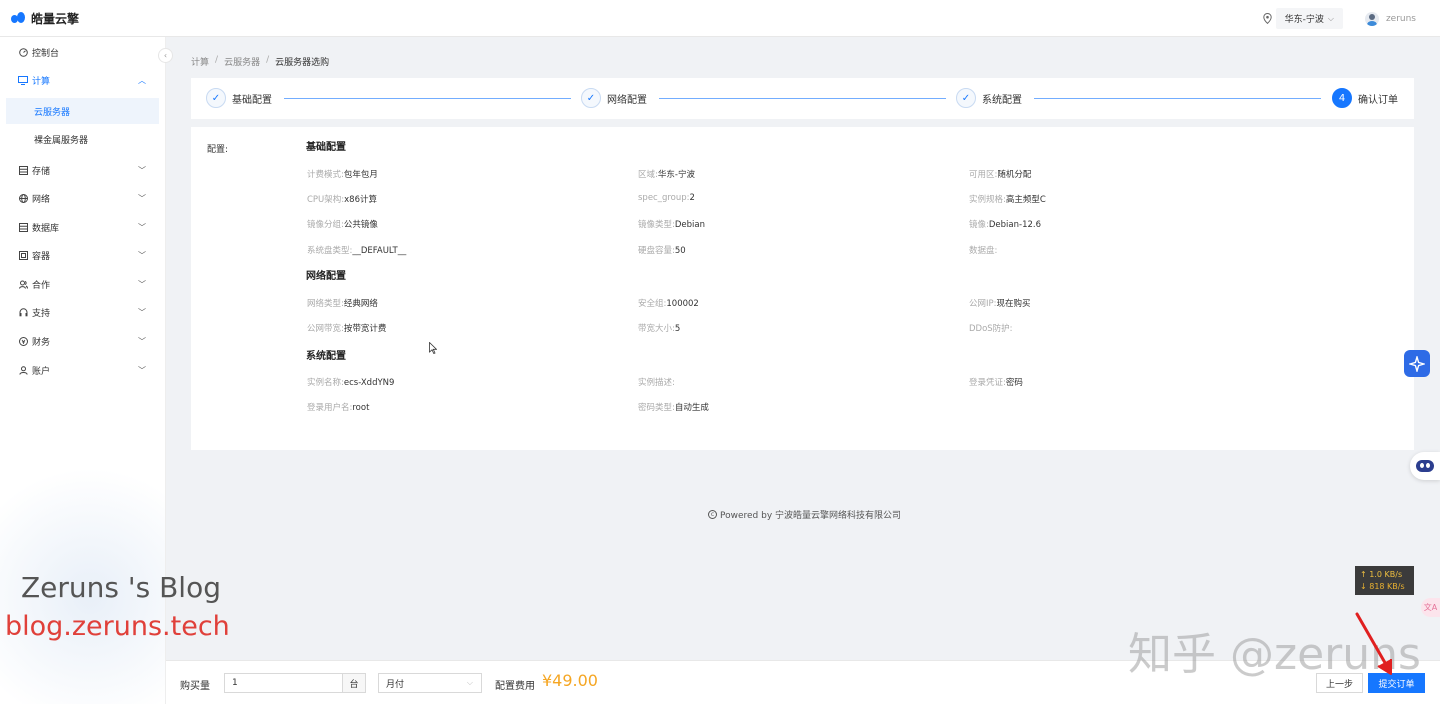 The image size is (1440, 704). I want to click on sidebar-item-label: 计算, so click(41, 81).